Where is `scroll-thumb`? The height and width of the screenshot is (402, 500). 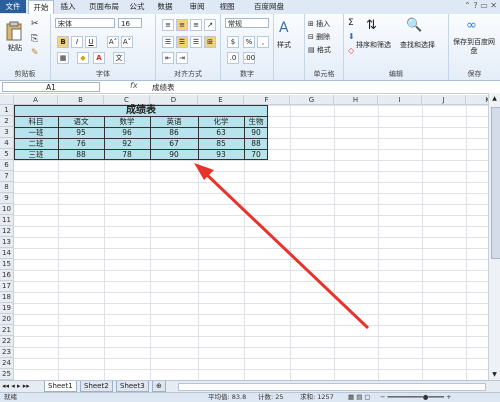
scroll-thumb is located at coordinates (495, 183).